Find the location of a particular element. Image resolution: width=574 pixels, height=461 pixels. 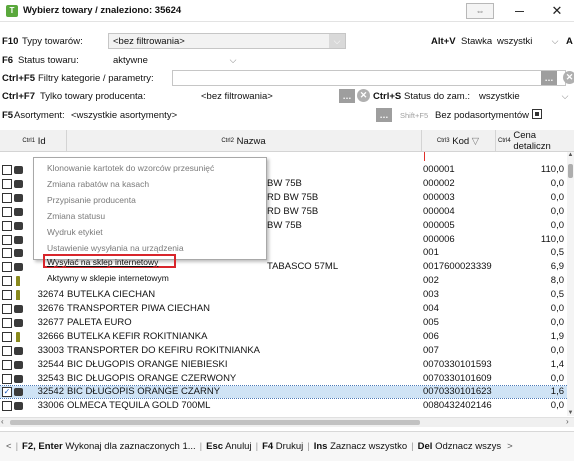

cell-name: OLMECA TEQUILA GOLD 700ML is located at coordinates (139, 406).